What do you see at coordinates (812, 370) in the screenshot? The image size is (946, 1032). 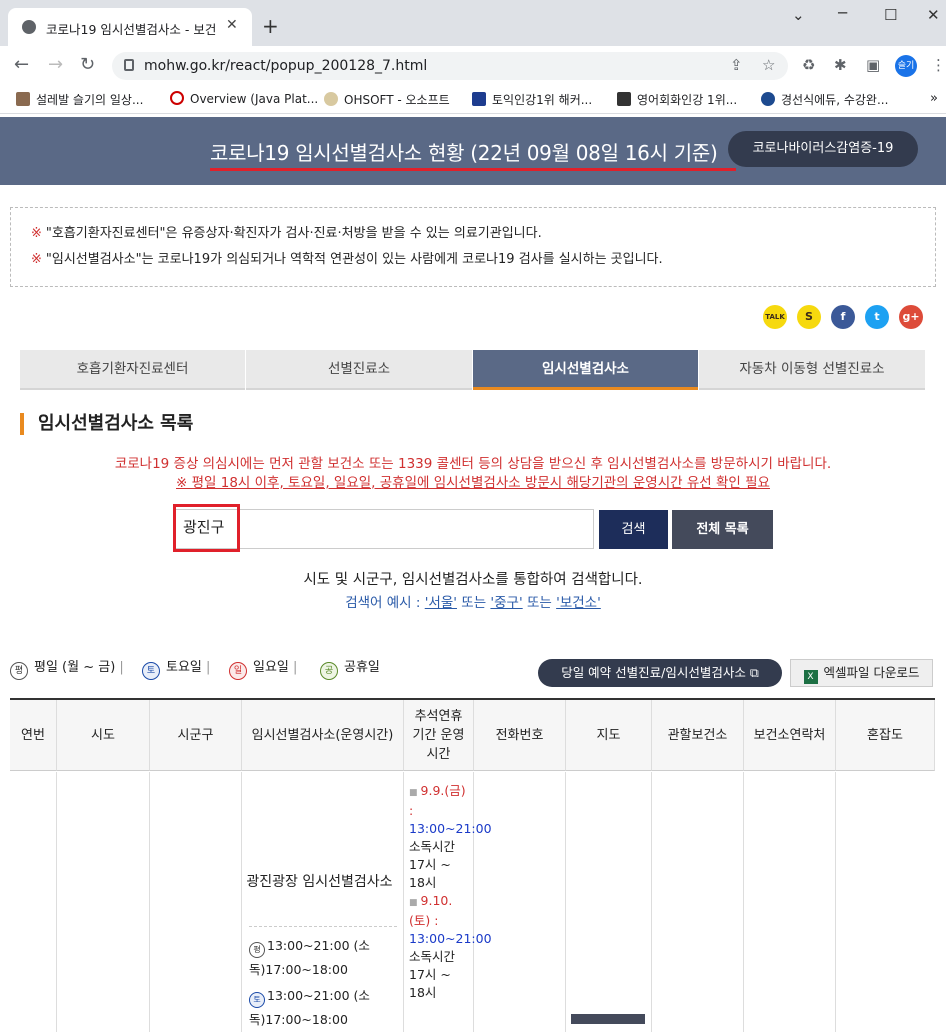 I see `tab-drive-thru-clinic: 자동차 이동형 선별진료소` at bounding box center [812, 370].